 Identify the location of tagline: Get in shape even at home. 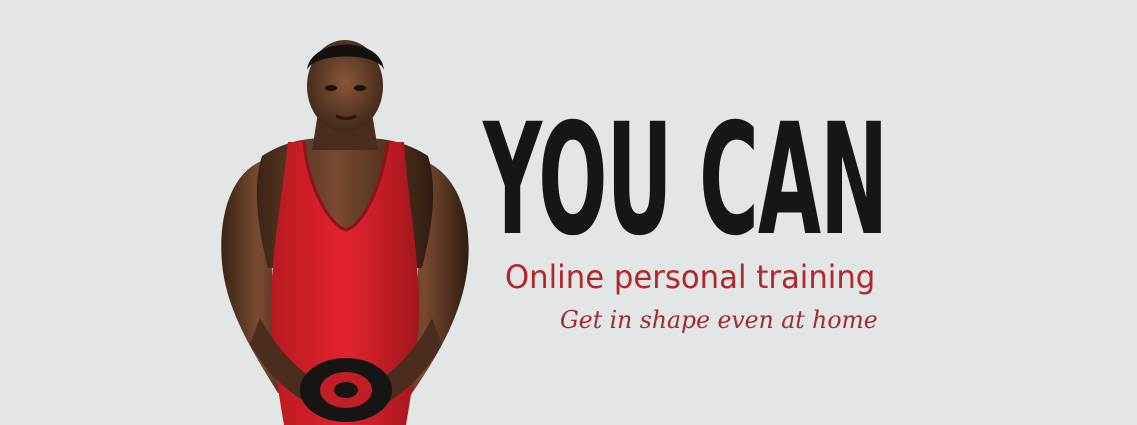
(719, 320).